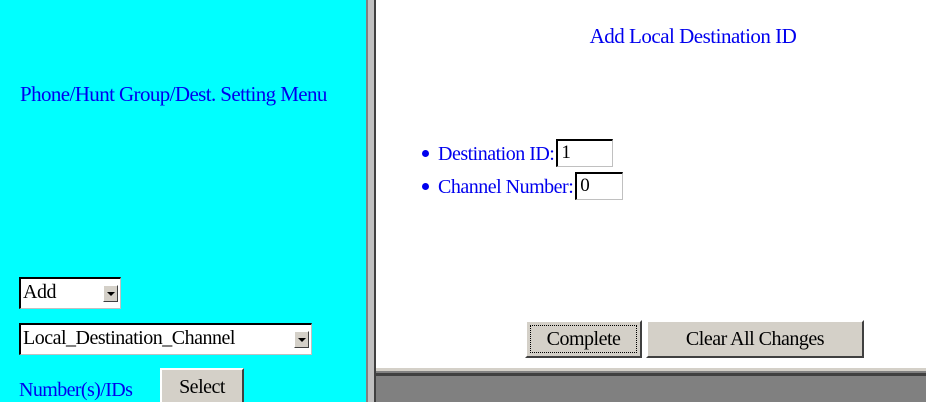 The height and width of the screenshot is (402, 926). Describe the element at coordinates (651, 385) in the screenshot. I see `bottom-frame` at that location.